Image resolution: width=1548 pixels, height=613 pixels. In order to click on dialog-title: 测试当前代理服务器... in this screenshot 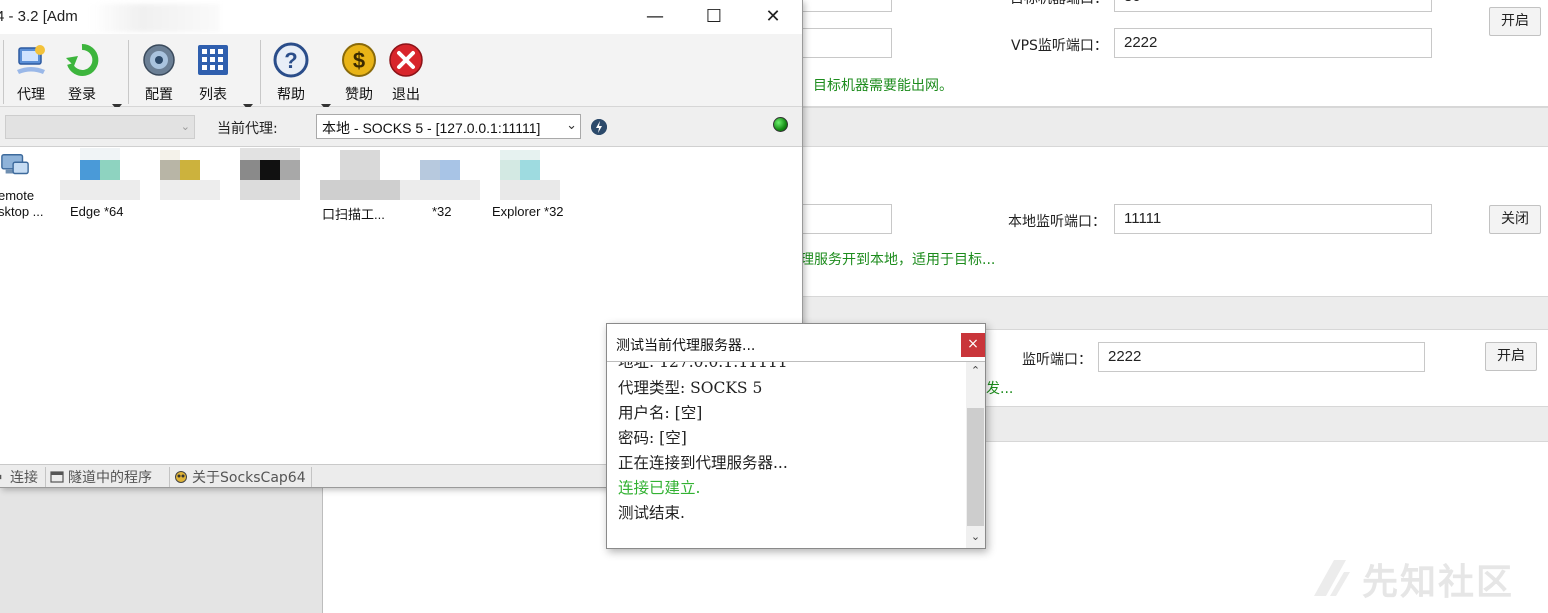, I will do `click(686, 346)`.